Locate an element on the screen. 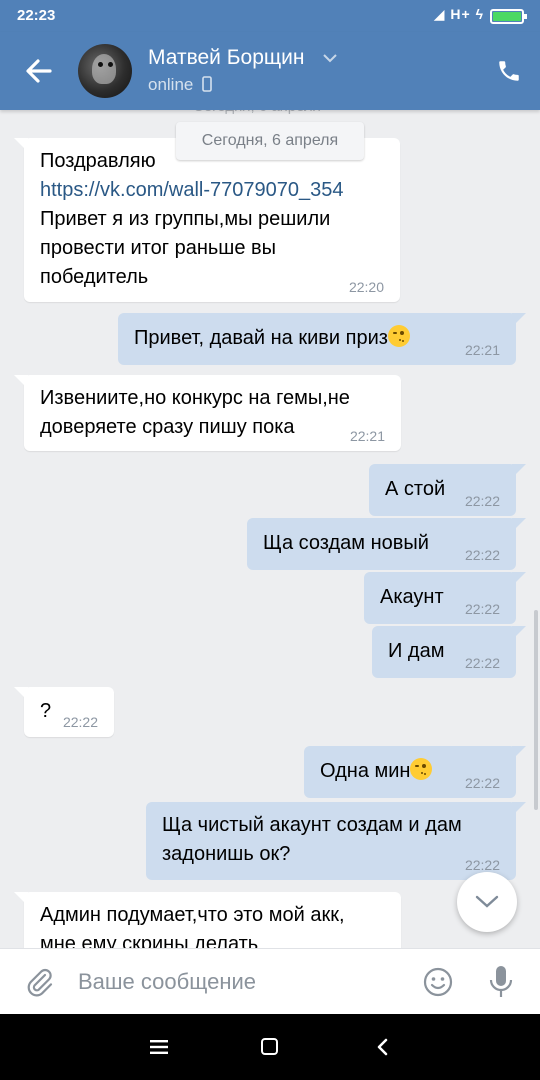  scrollbar is located at coordinates (536, 710).